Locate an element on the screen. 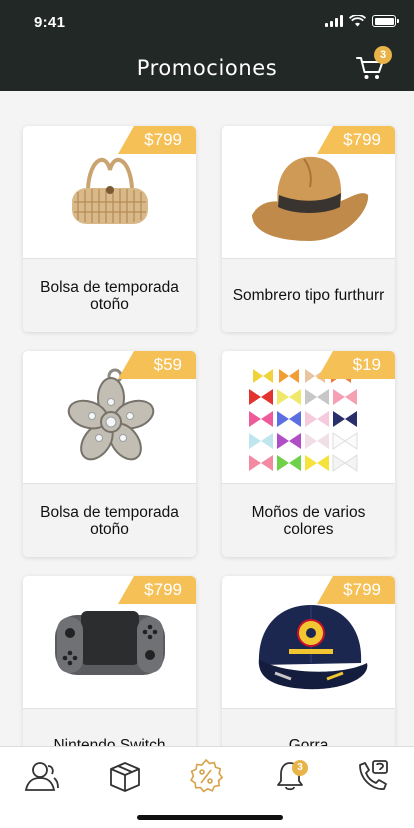 The width and height of the screenshot is (414, 828). status-bar: 9:41 is located at coordinates (207, 23).